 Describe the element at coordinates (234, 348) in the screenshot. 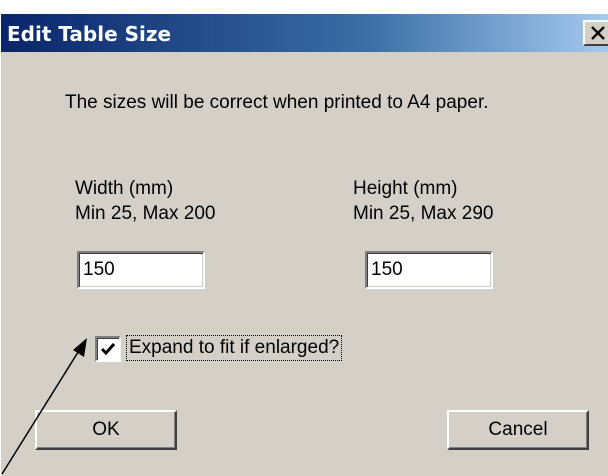

I see `expand-checkbox-label: Expand to fit if enlarged?` at that location.